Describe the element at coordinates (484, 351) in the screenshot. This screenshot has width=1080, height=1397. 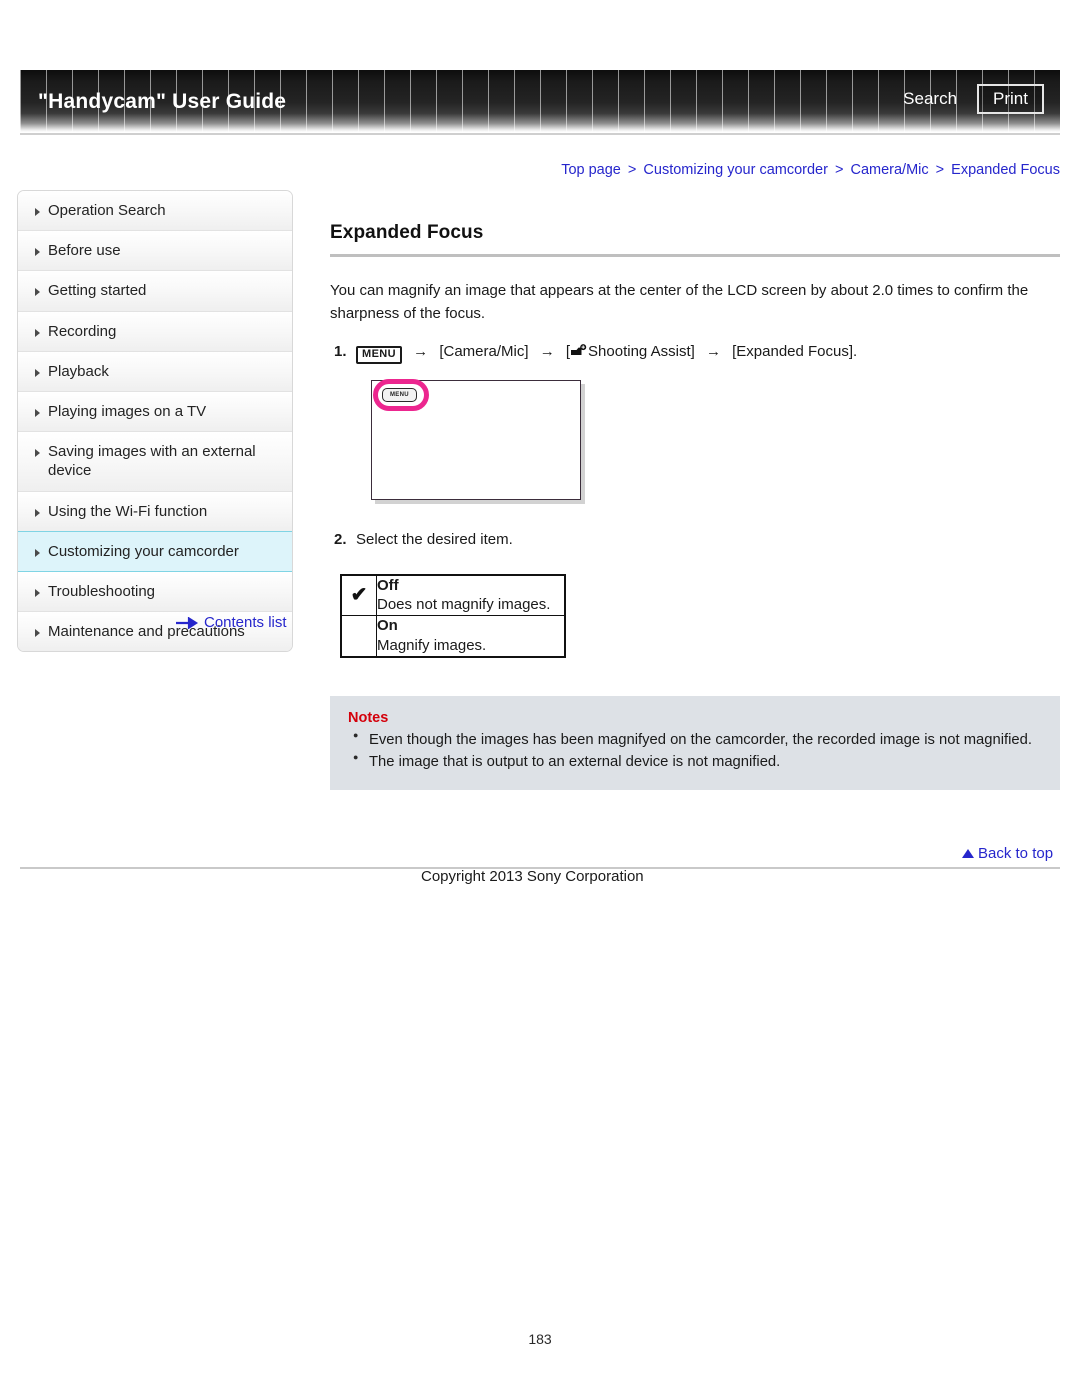
I see `step-1-camera-mic: [Camera/Mic]` at that location.